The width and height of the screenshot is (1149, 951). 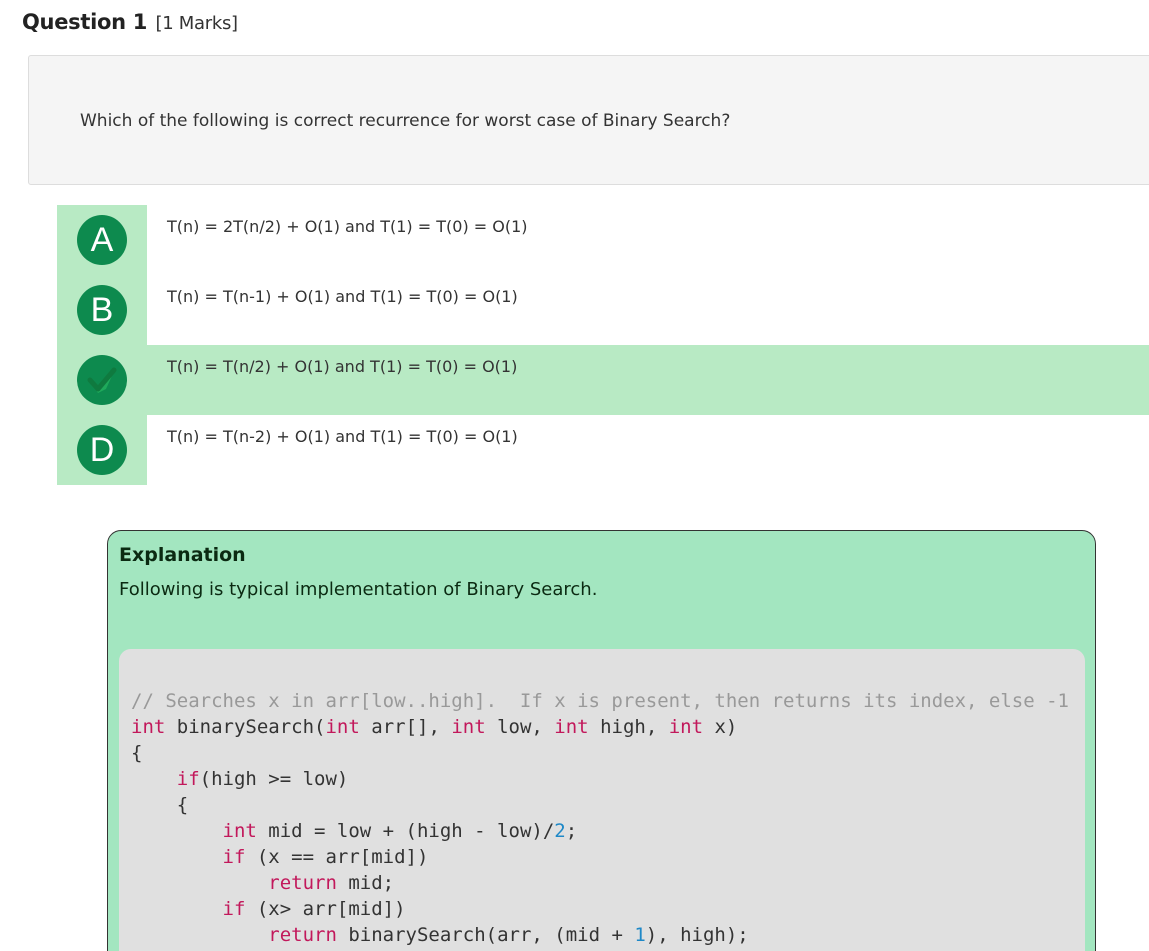 I want to click on code-token: arr[],, so click(x=405, y=727).